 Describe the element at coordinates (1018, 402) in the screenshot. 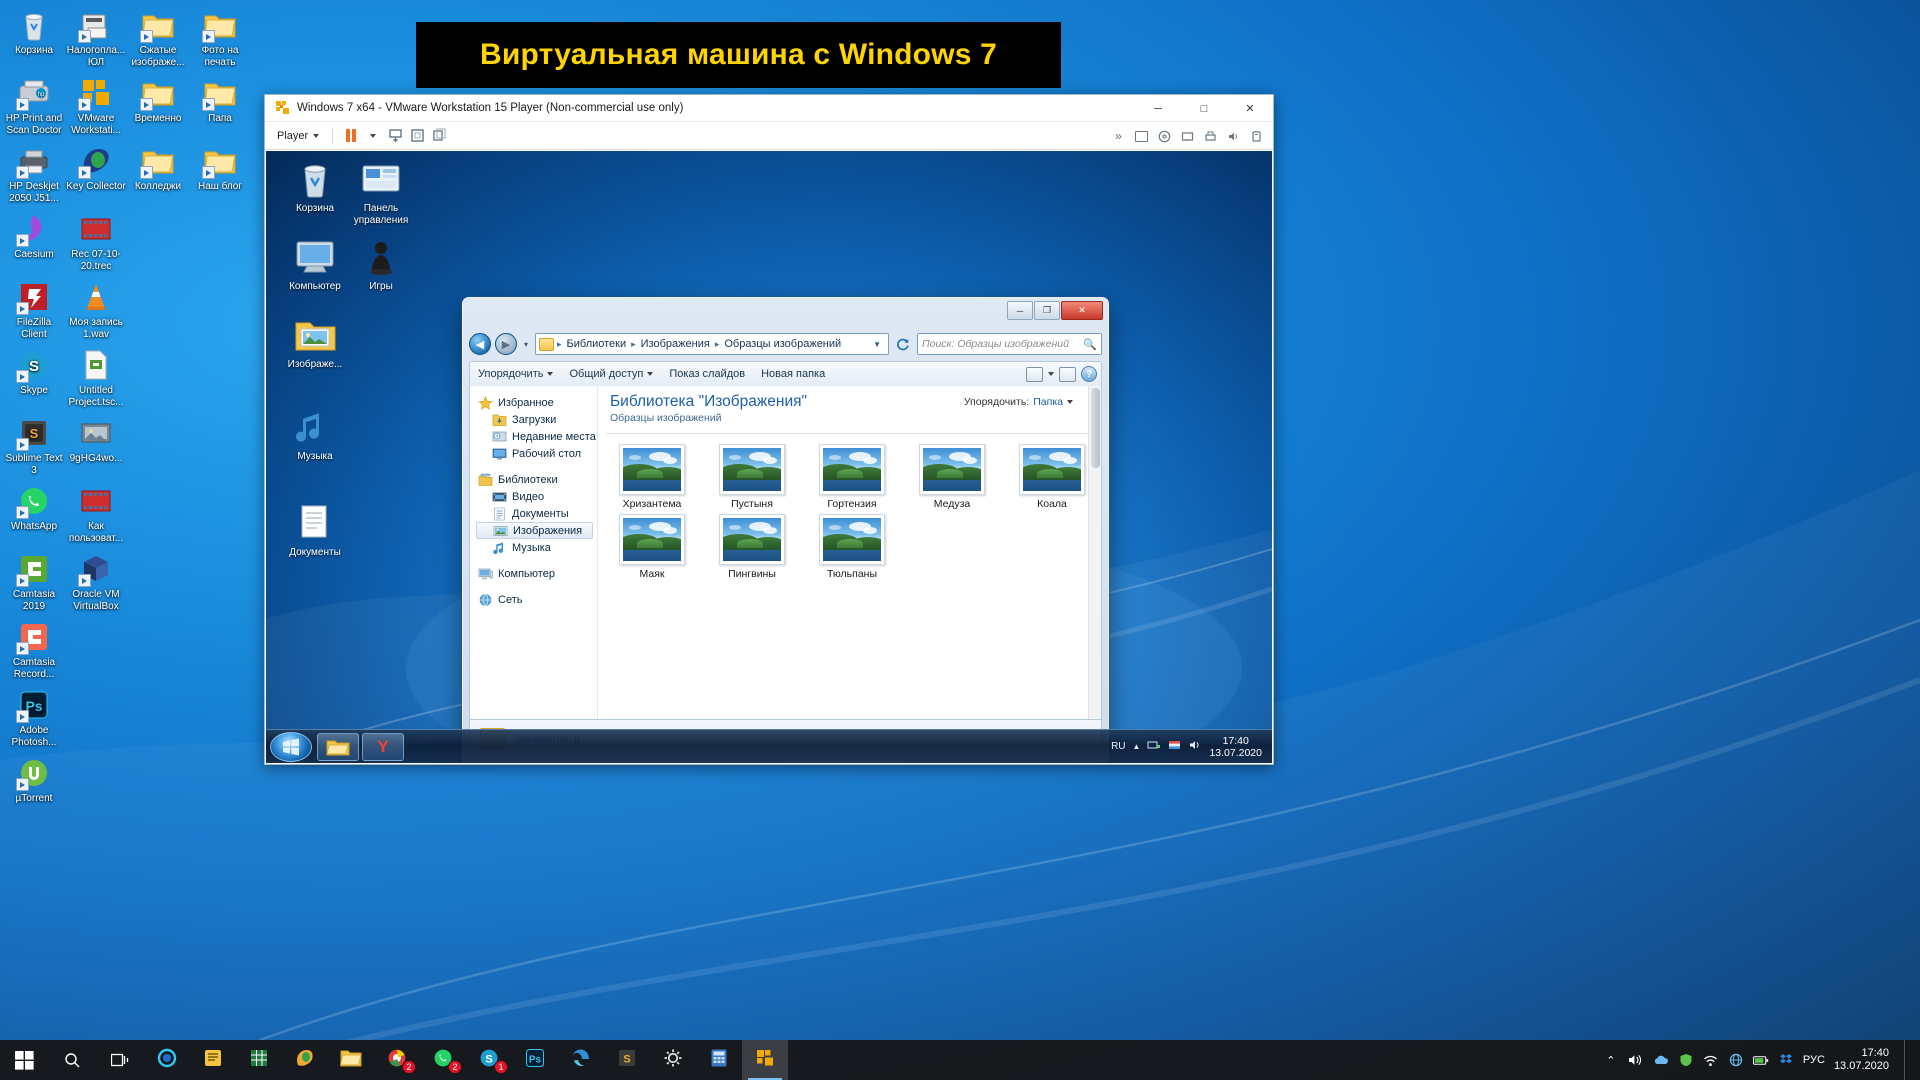

I see `arrange-by-control: Упорядочить: Папка` at that location.